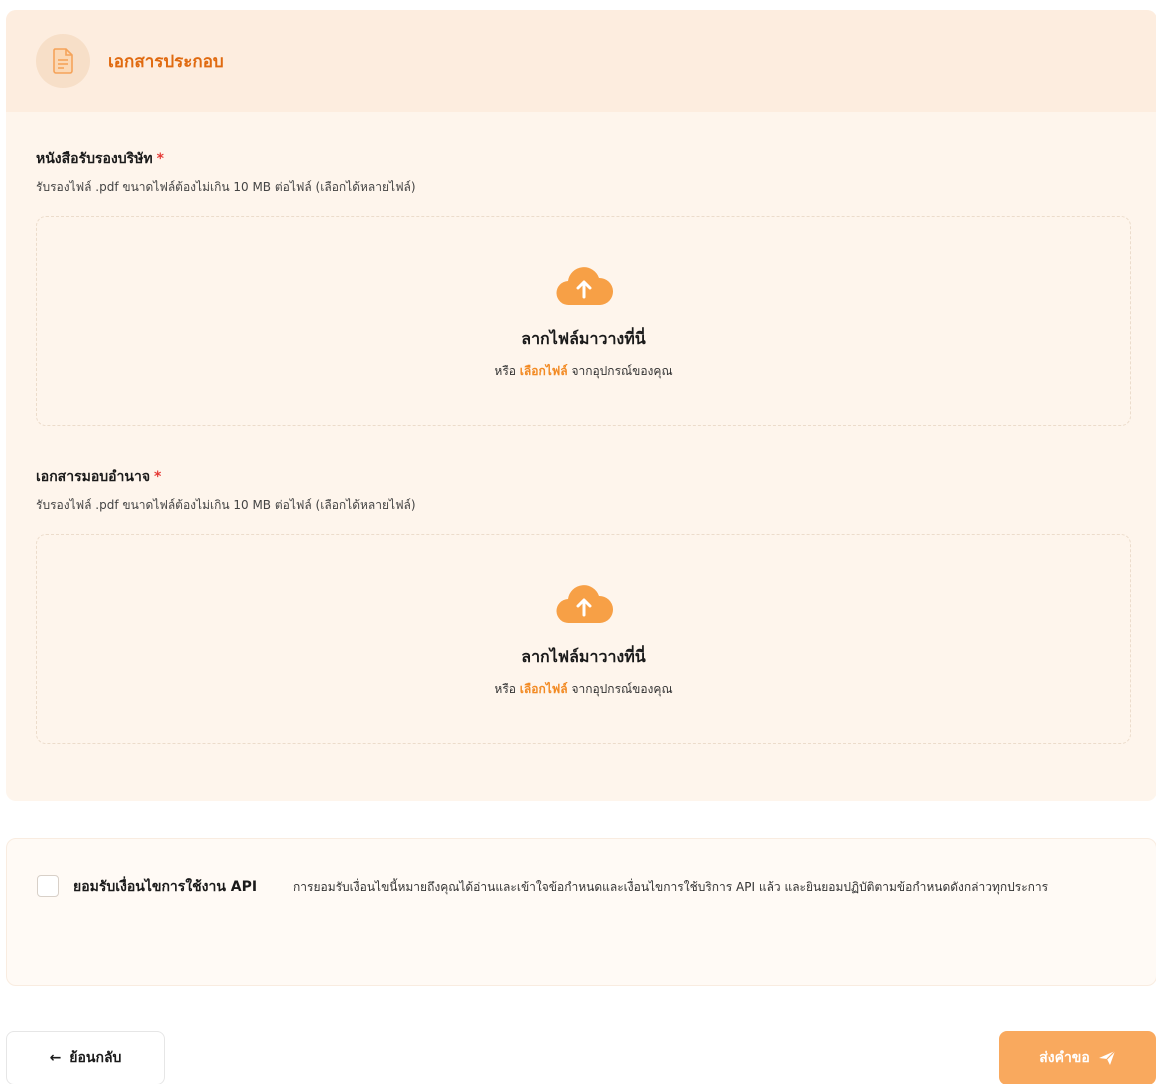 Image resolution: width=1156 pixels, height=1084 pixels. What do you see at coordinates (166, 61) in the screenshot?
I see `section-title: เอกสารประกอบ` at bounding box center [166, 61].